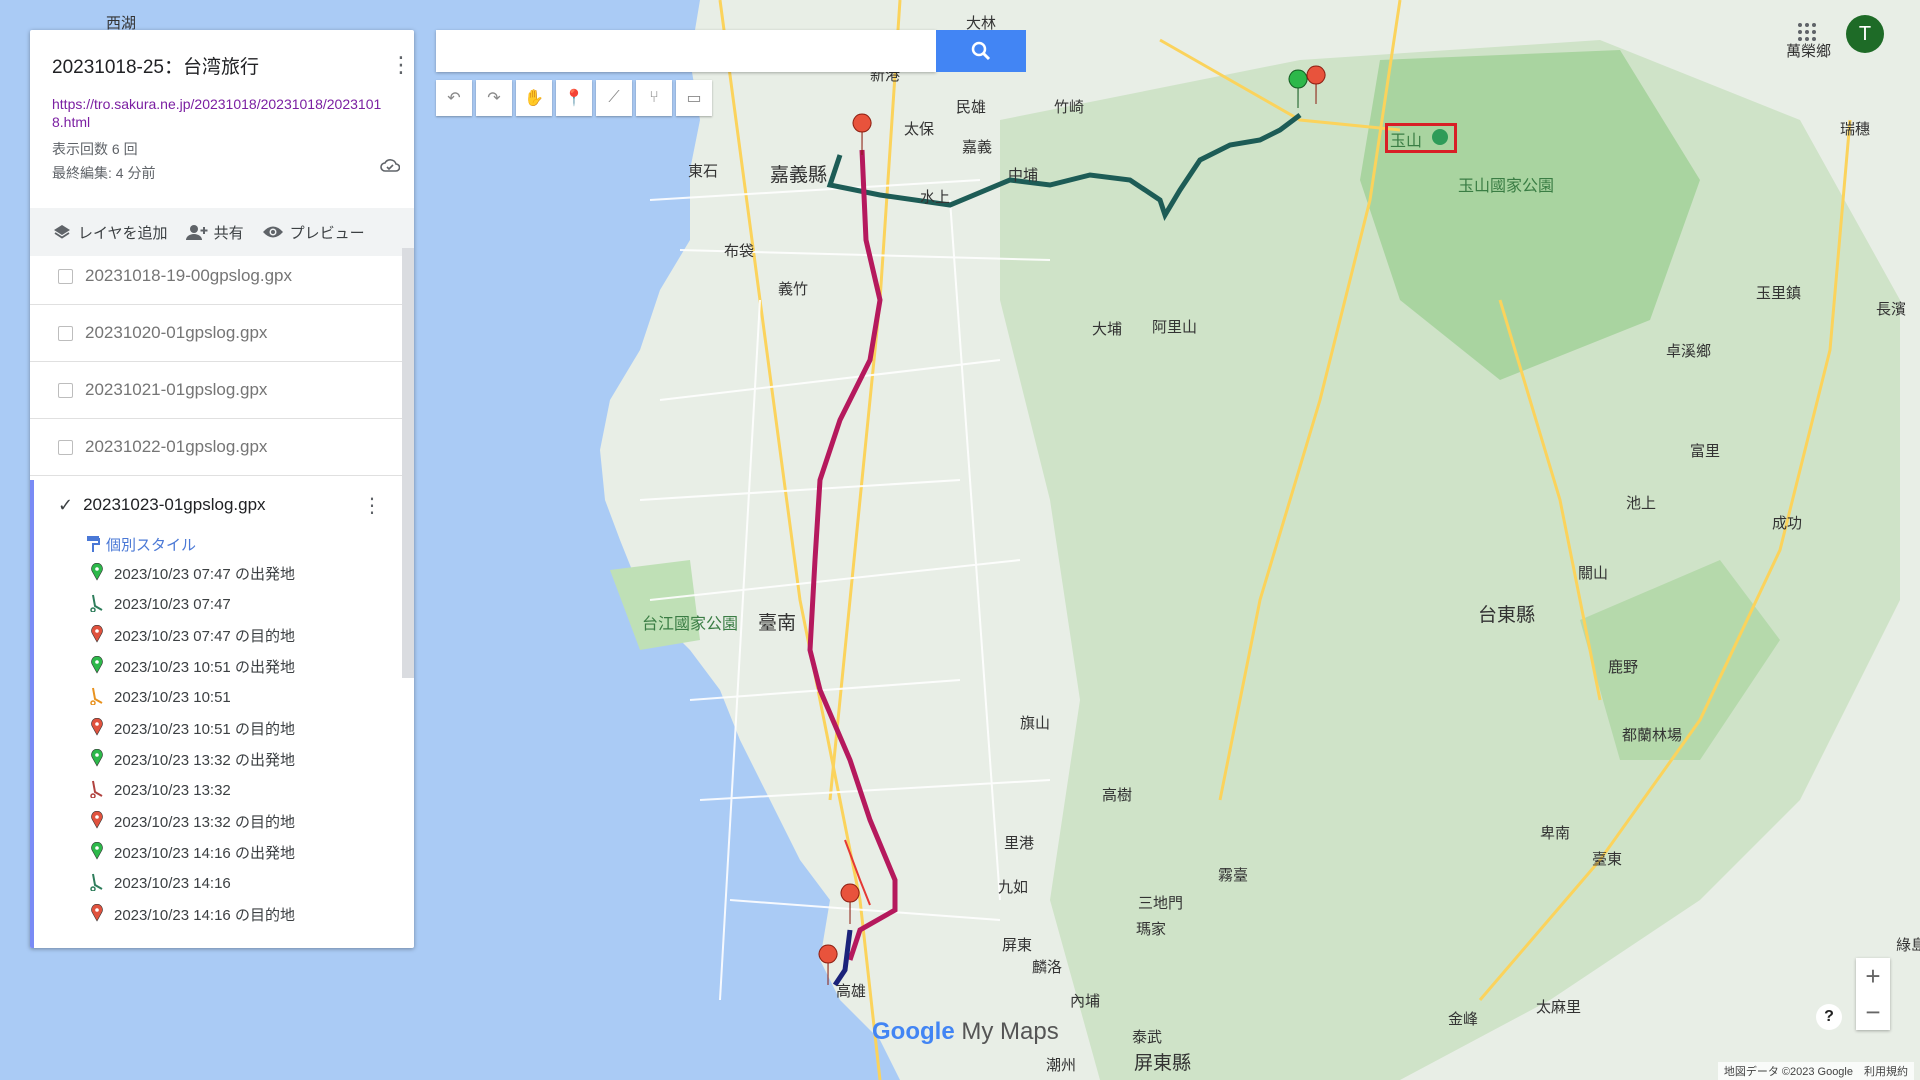  What do you see at coordinates (777, 623) in the screenshot?
I see `label-tainan: 臺南` at bounding box center [777, 623].